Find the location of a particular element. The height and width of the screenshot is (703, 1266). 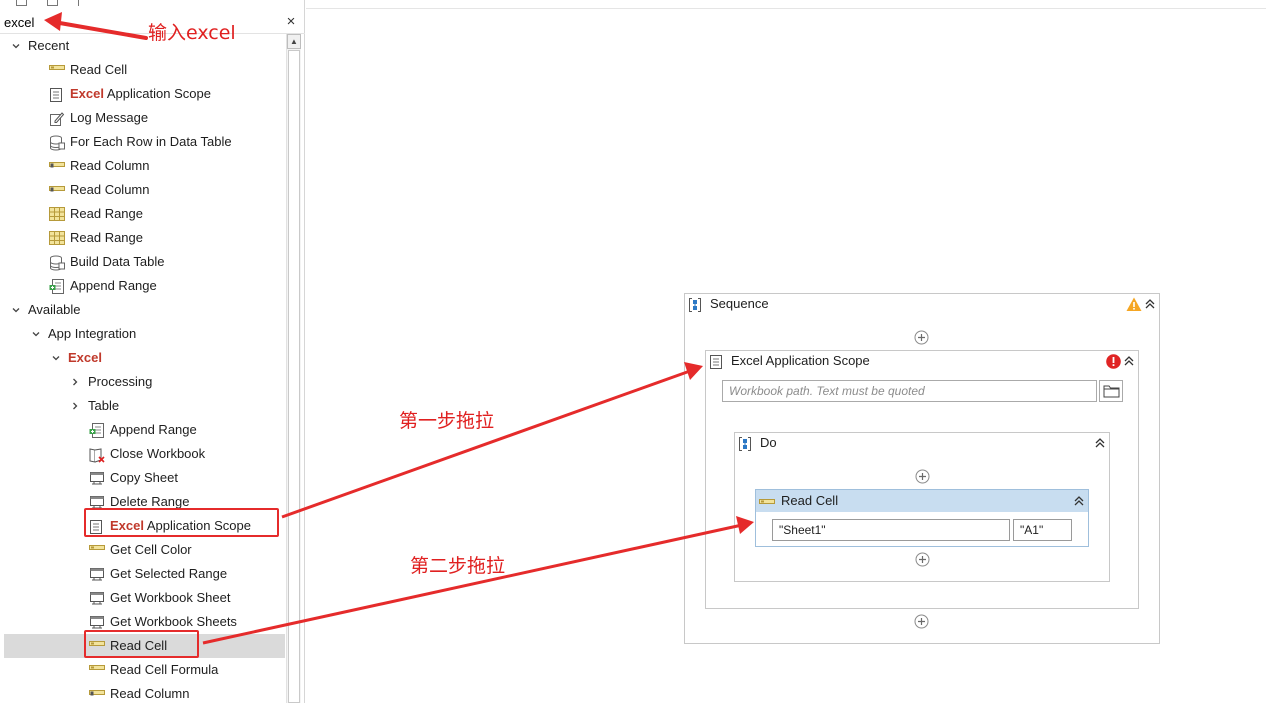

sheet-name-input is located at coordinates (891, 530).